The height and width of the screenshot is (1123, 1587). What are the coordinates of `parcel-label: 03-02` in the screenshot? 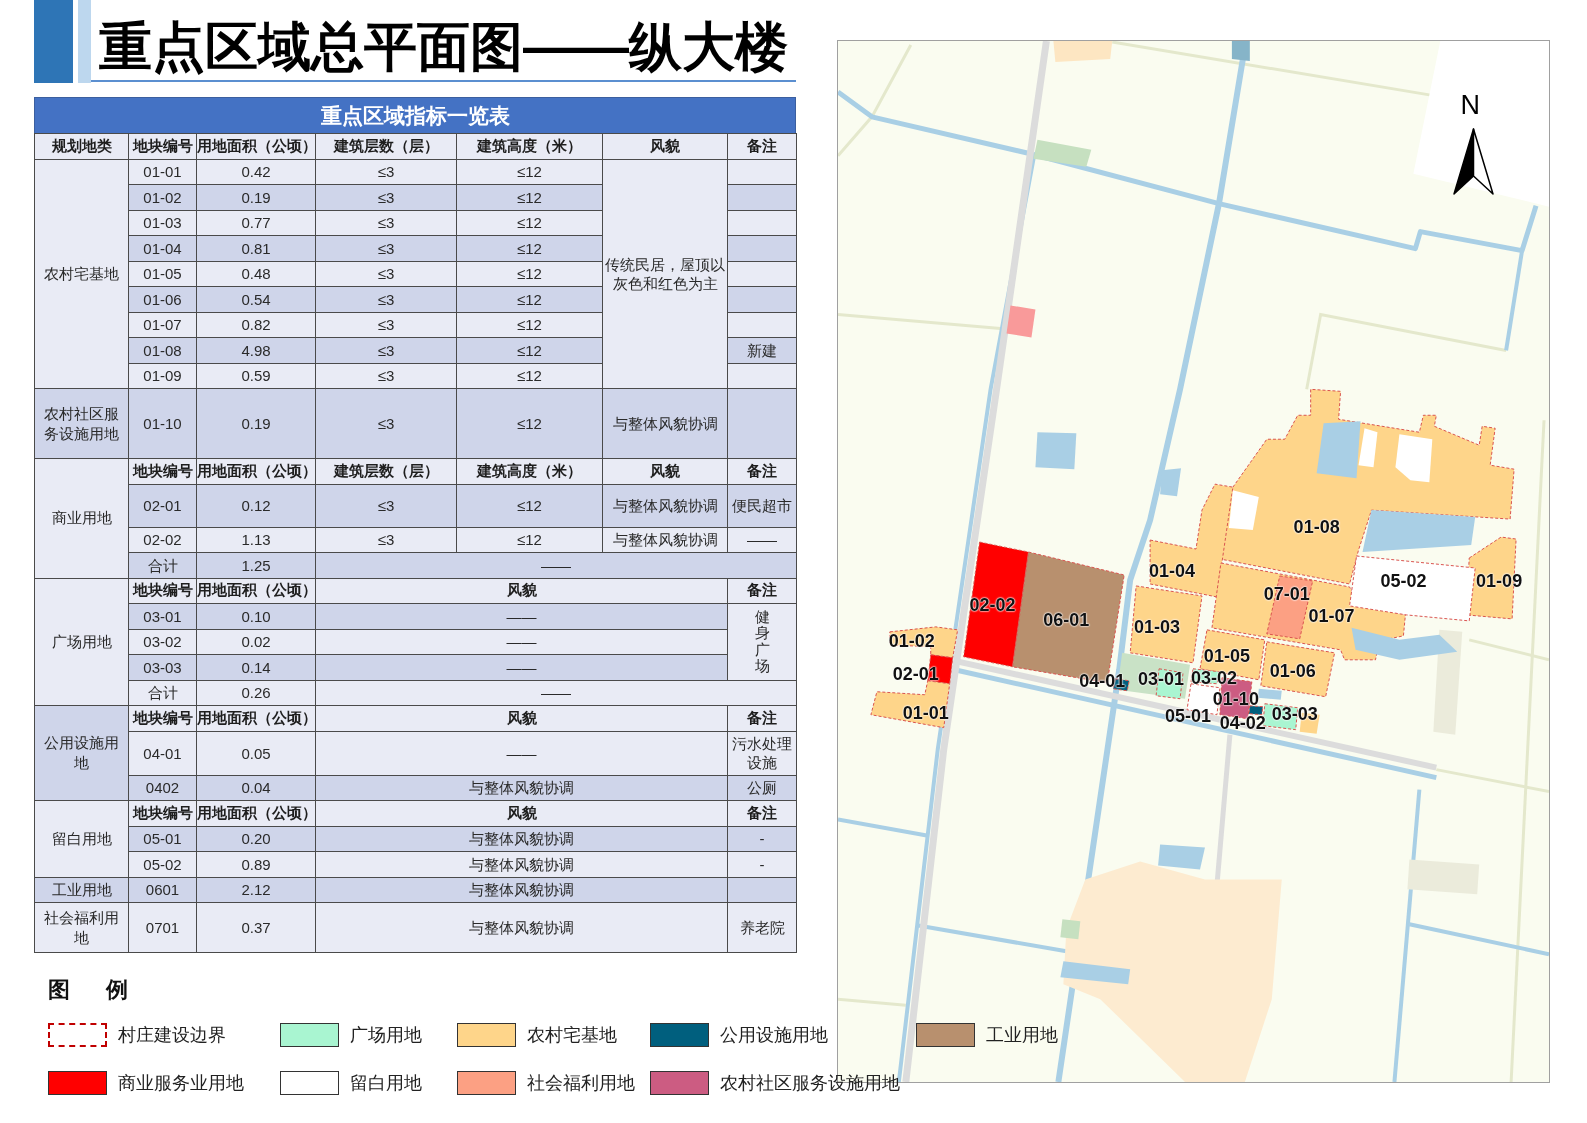 It's located at (1213, 677).